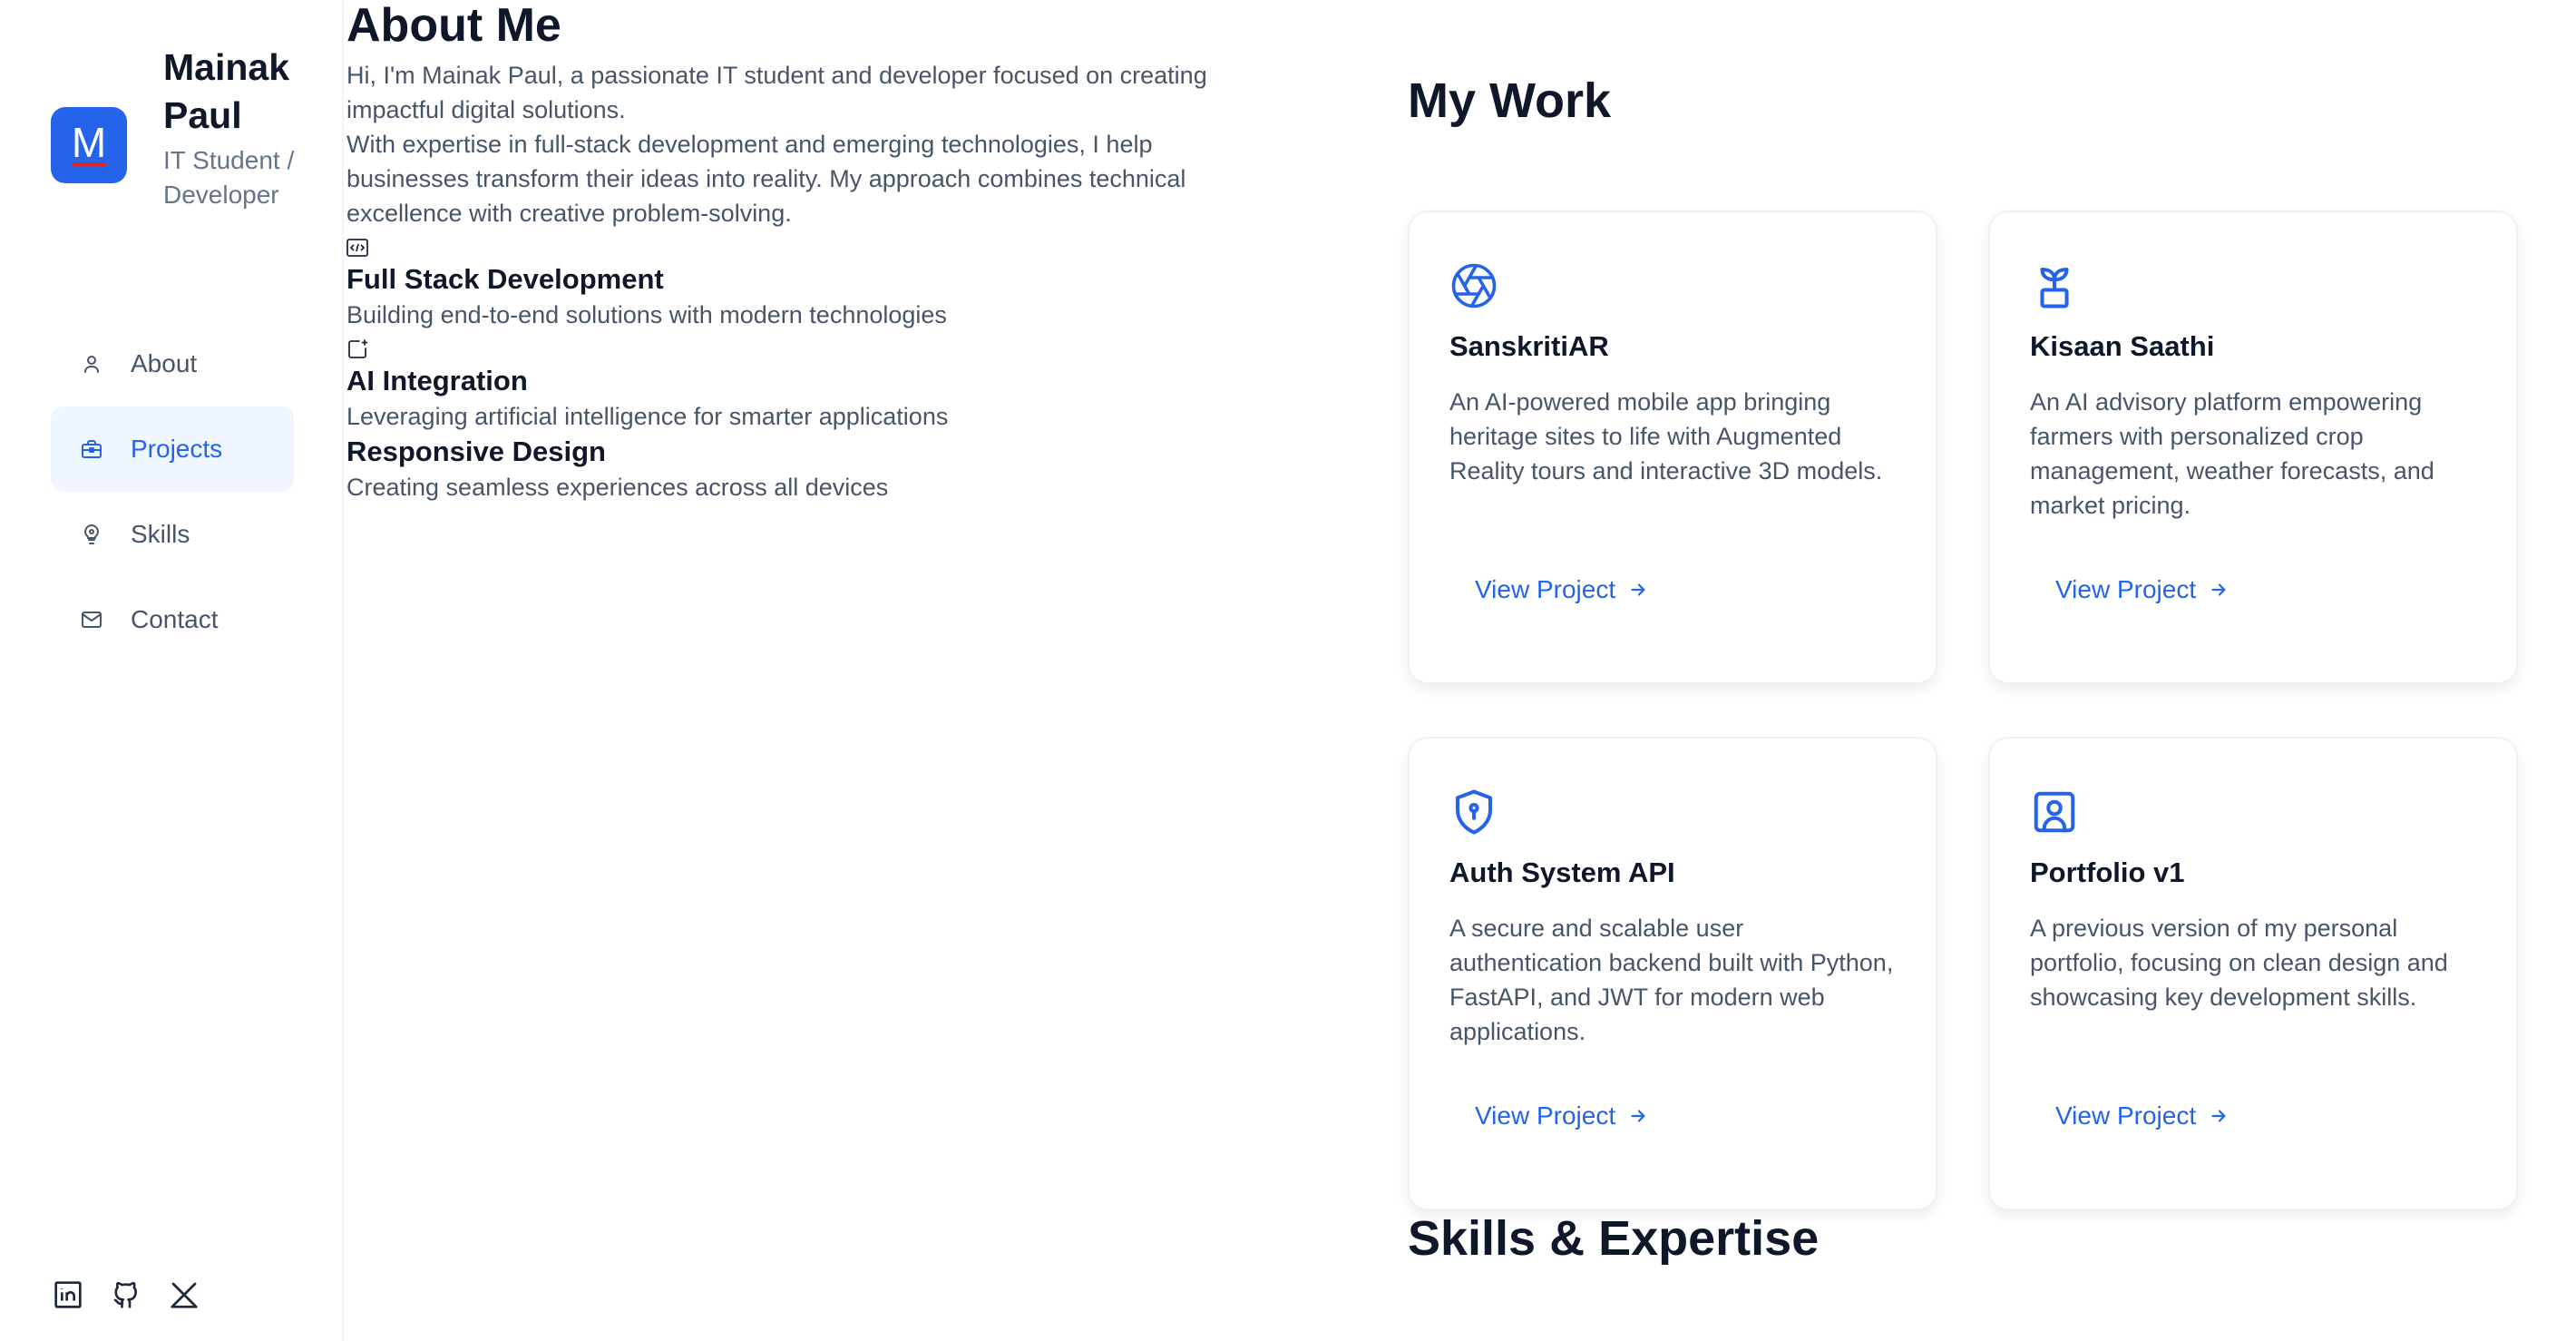  I want to click on work-title: My Work, so click(1510, 100).